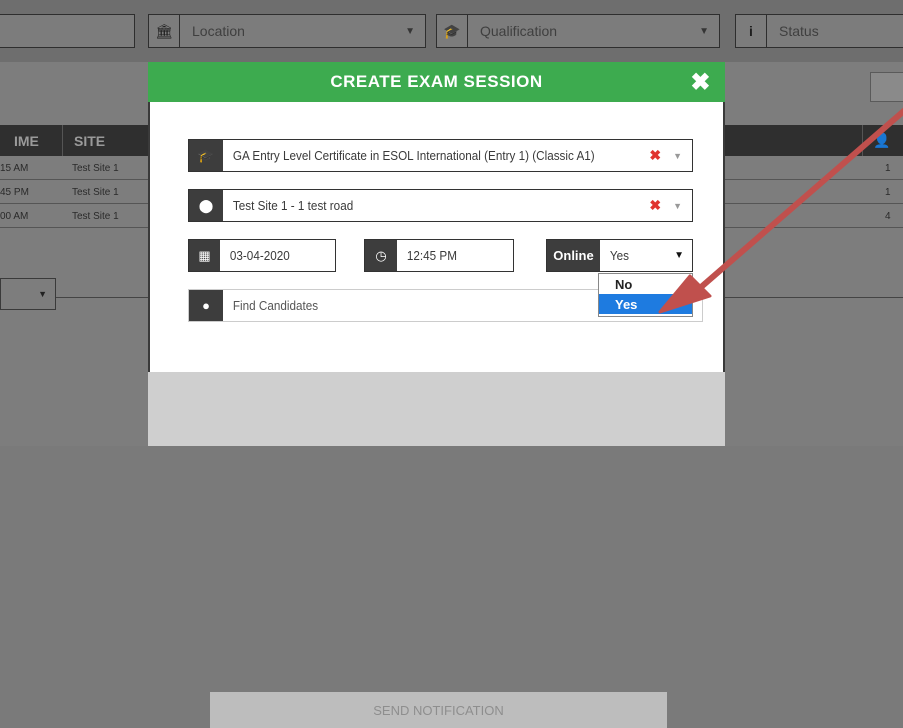 This screenshot has height=728, width=903. What do you see at coordinates (438, 710) in the screenshot?
I see `send-notification-button: SEND NOTIFICATION` at bounding box center [438, 710].